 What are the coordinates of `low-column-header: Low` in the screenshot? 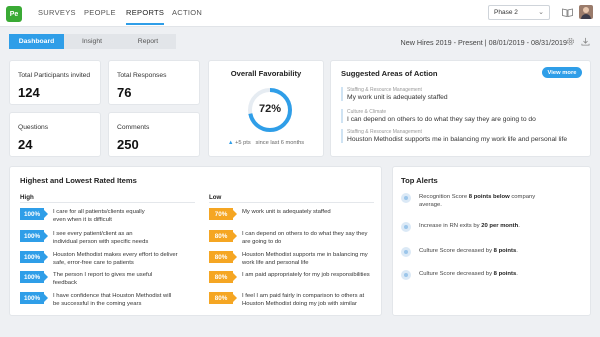 It's located at (215, 197).